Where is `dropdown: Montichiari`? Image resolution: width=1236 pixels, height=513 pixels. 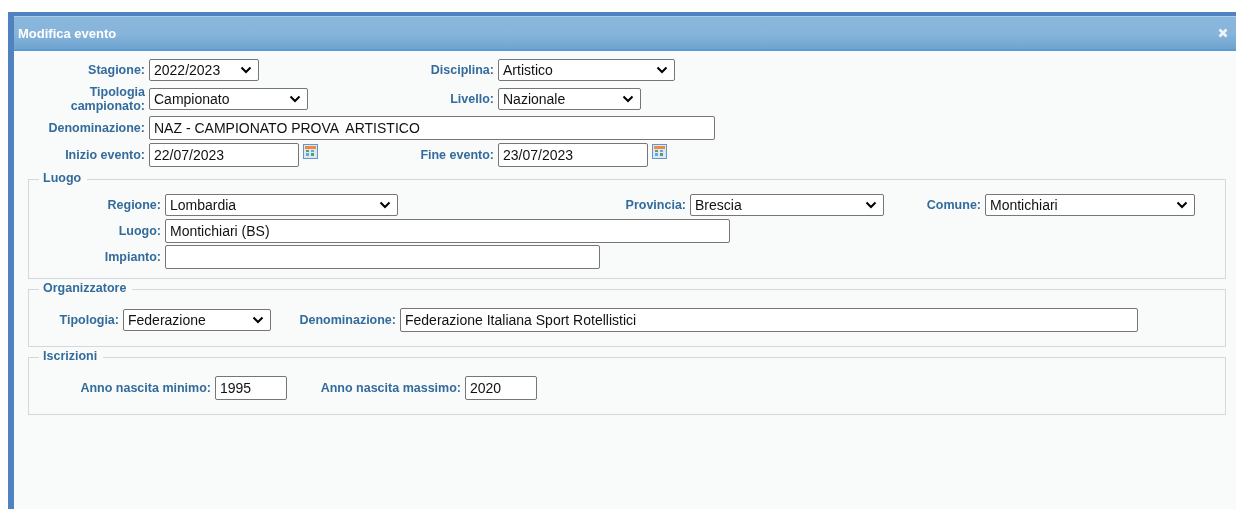 dropdown: Montichiari is located at coordinates (1090, 205).